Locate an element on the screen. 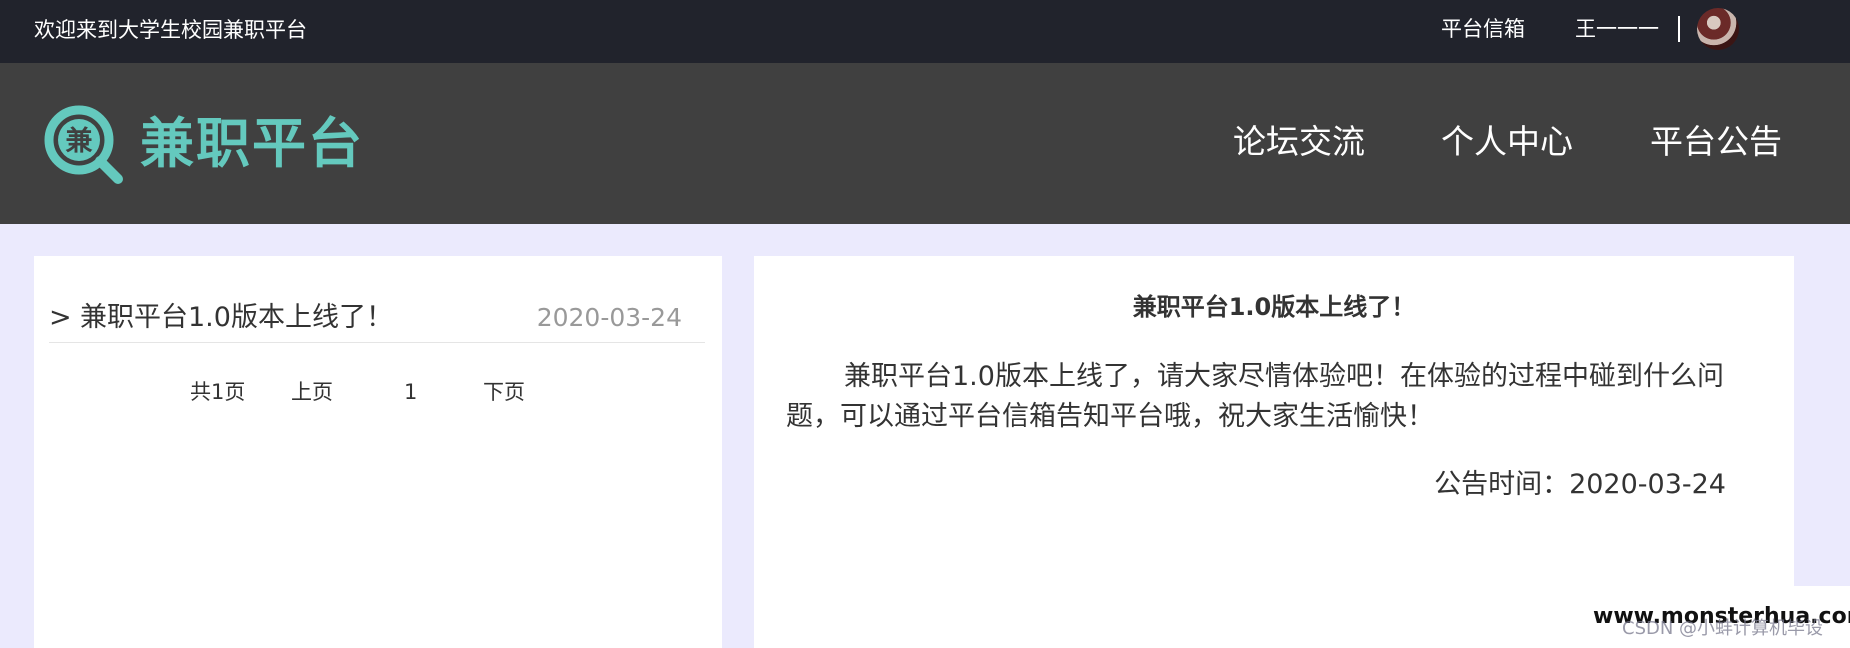 This screenshot has height=648, width=1850. logo-glyph: 兼 is located at coordinates (79, 141).